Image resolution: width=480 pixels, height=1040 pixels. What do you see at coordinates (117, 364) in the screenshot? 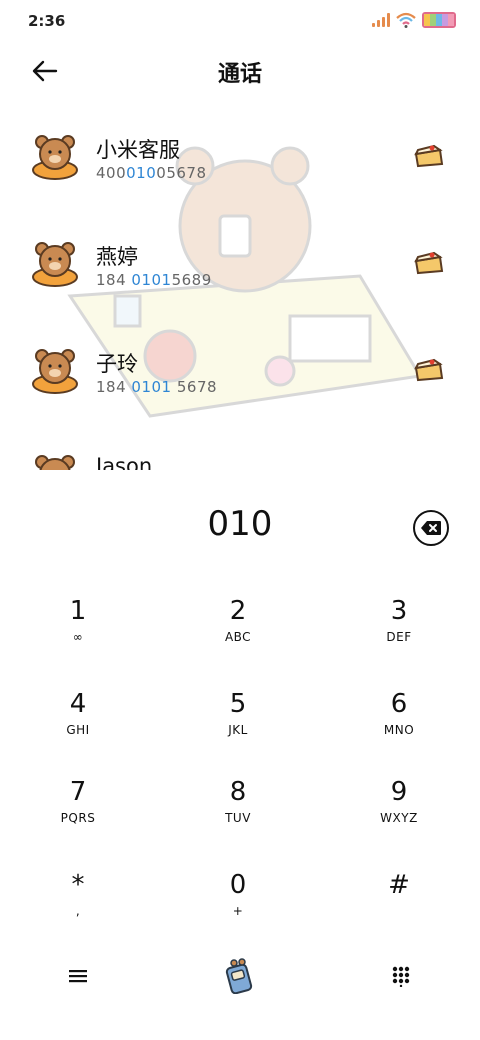
I see `contact-name: 子玲` at bounding box center [117, 364].